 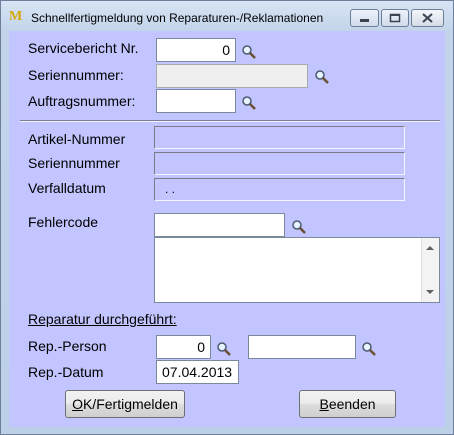 I want to click on textarea-scrollbar, so click(x=430, y=270).